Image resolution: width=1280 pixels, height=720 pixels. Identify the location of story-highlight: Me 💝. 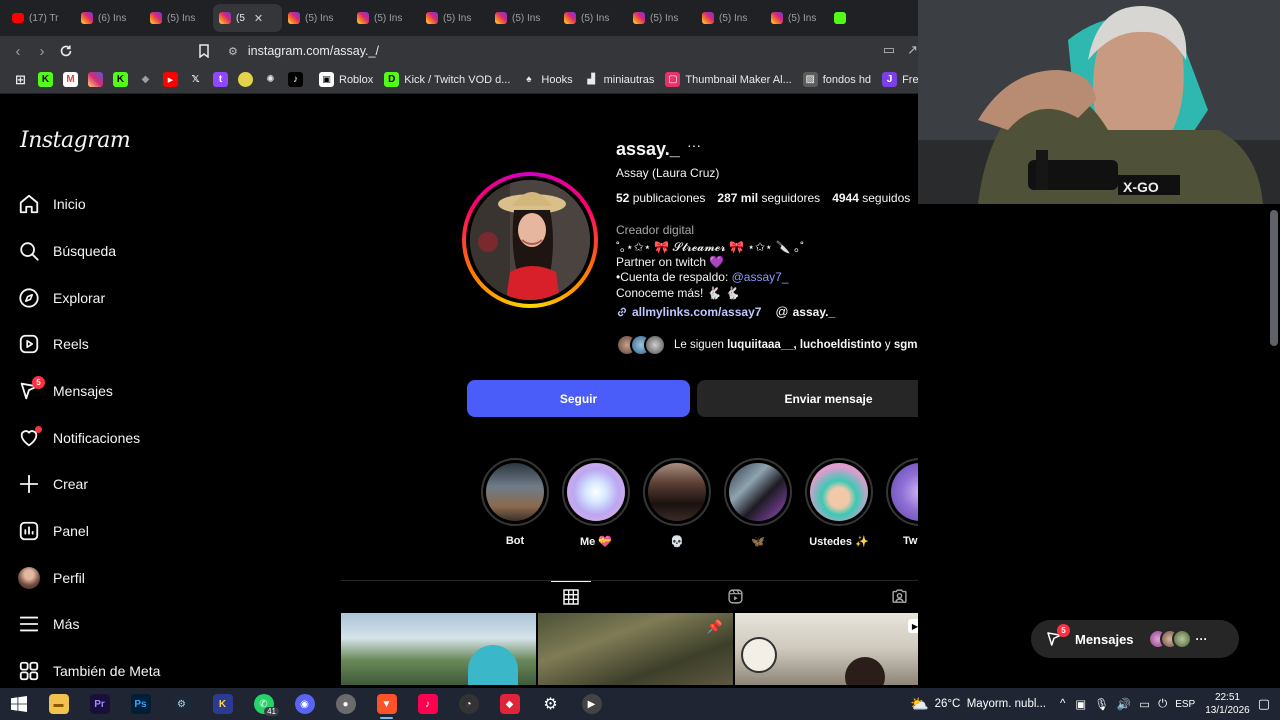
(596, 503).